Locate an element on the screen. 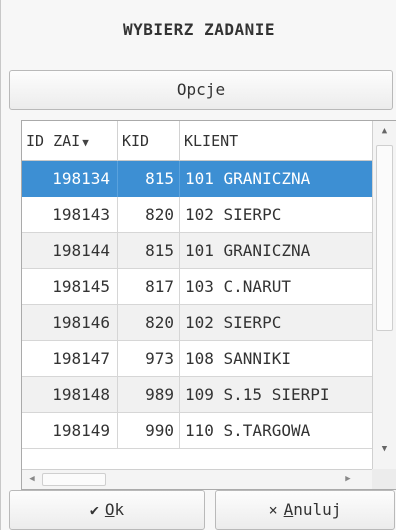 The image size is (396, 530). table-row: 198146 820 102 SIERPC is located at coordinates (197, 323).